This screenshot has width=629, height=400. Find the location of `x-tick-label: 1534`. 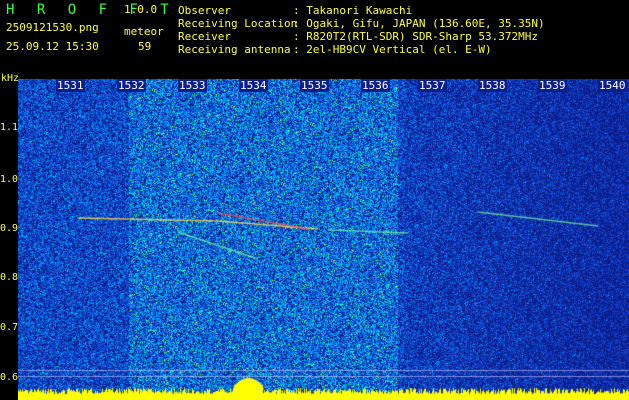

x-tick-label: 1534 is located at coordinates (253, 85).